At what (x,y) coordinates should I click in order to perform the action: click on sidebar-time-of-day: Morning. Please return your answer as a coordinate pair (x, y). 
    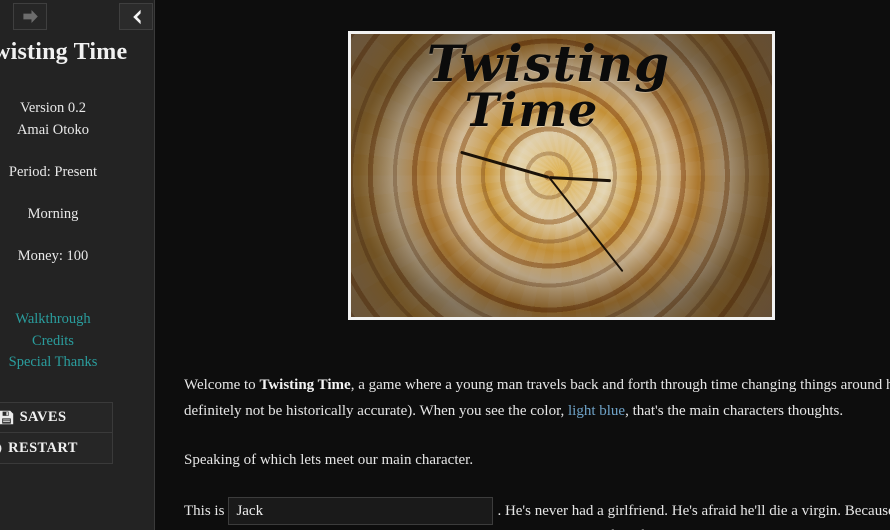
    Looking at the image, I should click on (53, 214).